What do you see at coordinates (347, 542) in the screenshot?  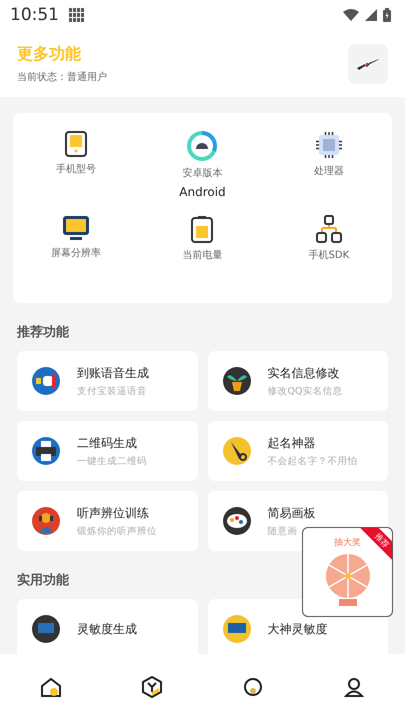 I see `promo-title: 抽大奖` at bounding box center [347, 542].